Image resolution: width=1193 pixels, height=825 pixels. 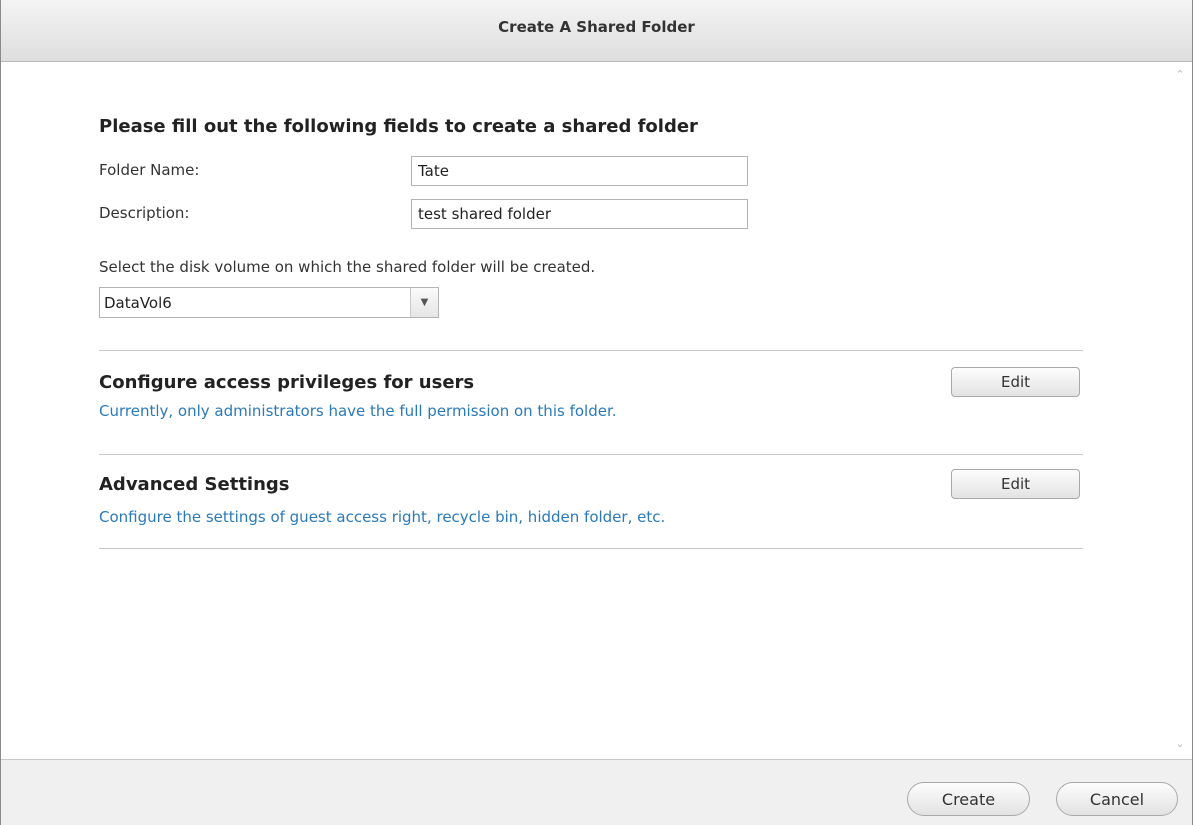 What do you see at coordinates (1015, 484) in the screenshot?
I see `advanced-settings-edit-button: Edit` at bounding box center [1015, 484].